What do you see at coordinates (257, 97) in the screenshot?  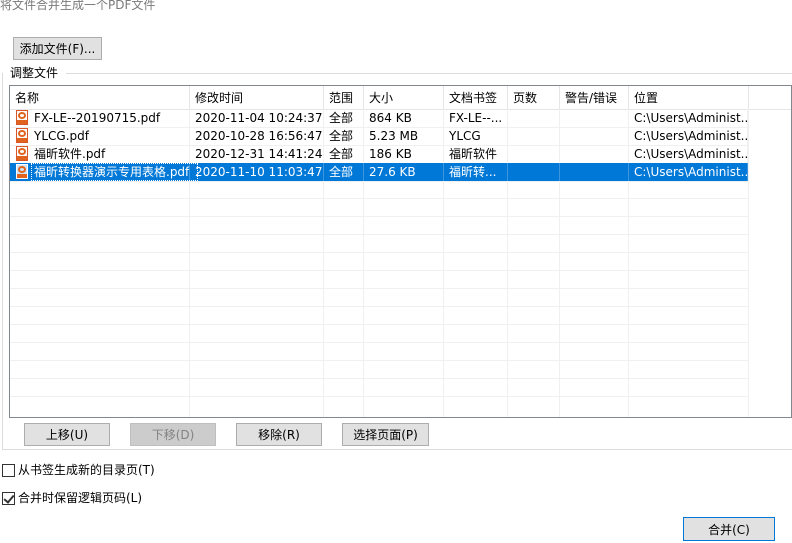 I see `column-header-modified: 修改时间` at bounding box center [257, 97].